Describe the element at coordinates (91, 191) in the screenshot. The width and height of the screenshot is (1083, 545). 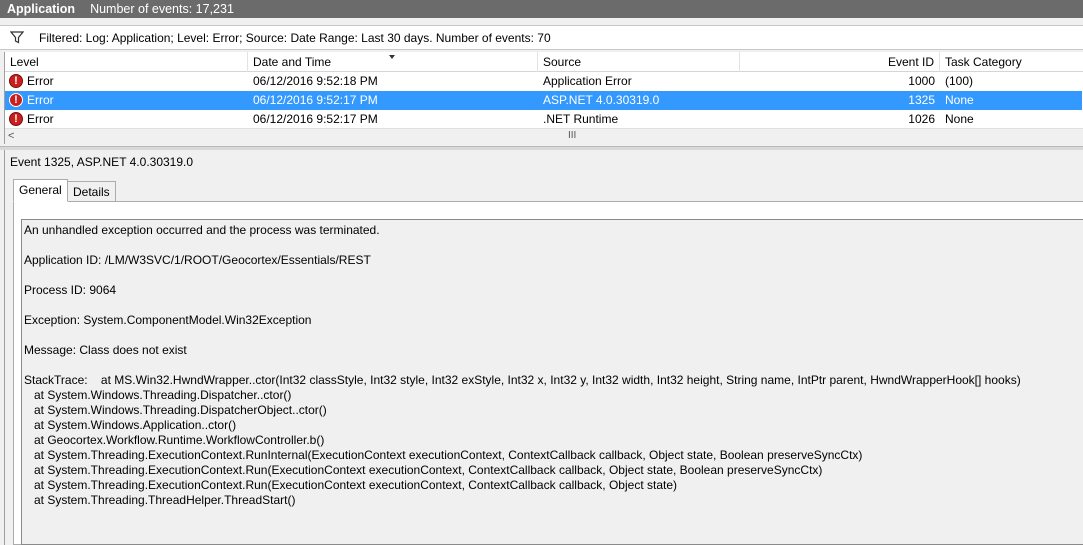
I see `tab-details: Details` at that location.